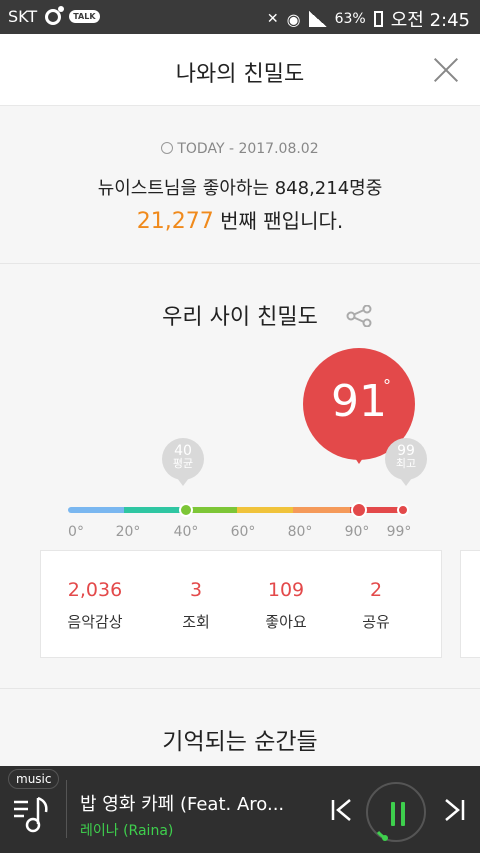 The image size is (480, 853). I want to click on average-label: 평균, so click(183, 463).